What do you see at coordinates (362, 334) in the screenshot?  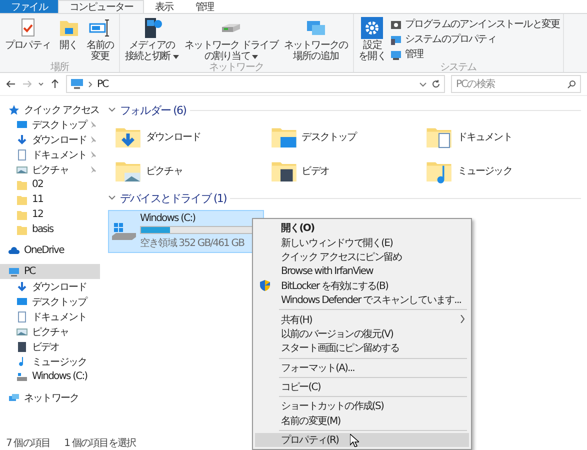 I see `menu-item: 以前のバージョンの復元(V)` at bounding box center [362, 334].